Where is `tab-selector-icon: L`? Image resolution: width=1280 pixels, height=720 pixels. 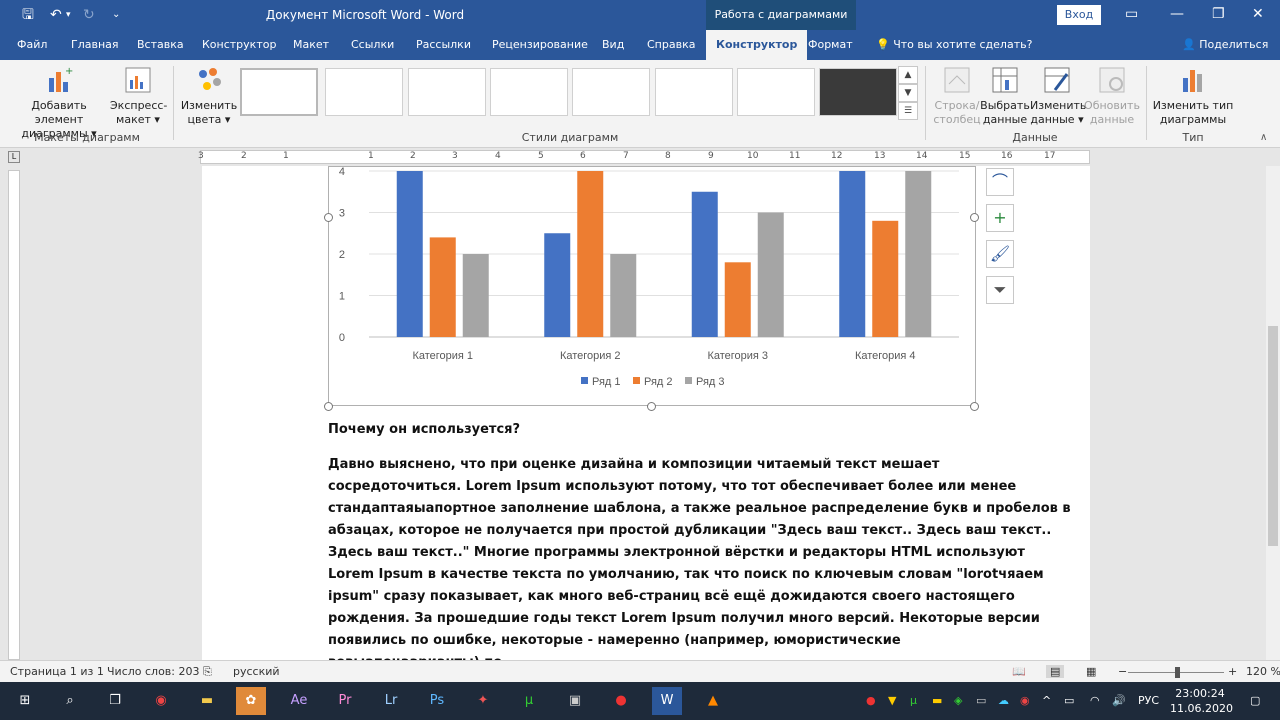
tab-selector-icon: L is located at coordinates (14, 157).